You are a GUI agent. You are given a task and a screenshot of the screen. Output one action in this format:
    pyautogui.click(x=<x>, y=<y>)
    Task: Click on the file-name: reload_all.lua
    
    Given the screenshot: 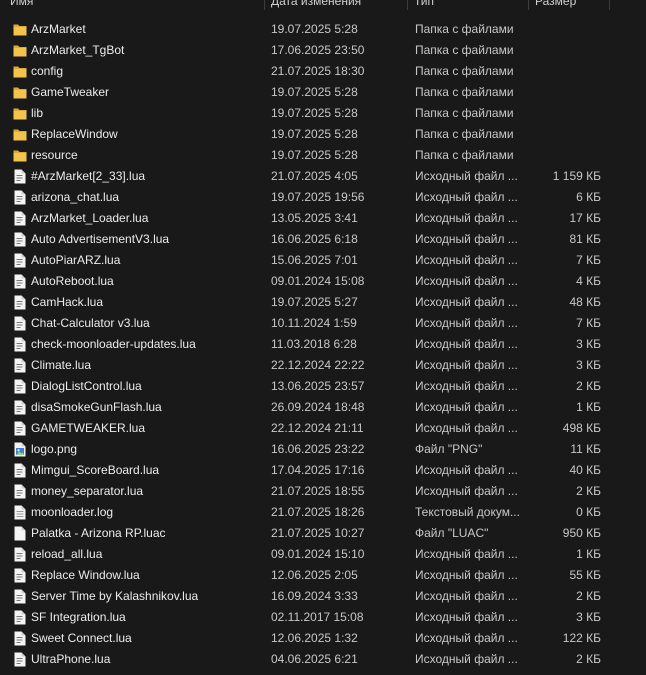 What is the action you would take?
    pyautogui.click(x=67, y=554)
    